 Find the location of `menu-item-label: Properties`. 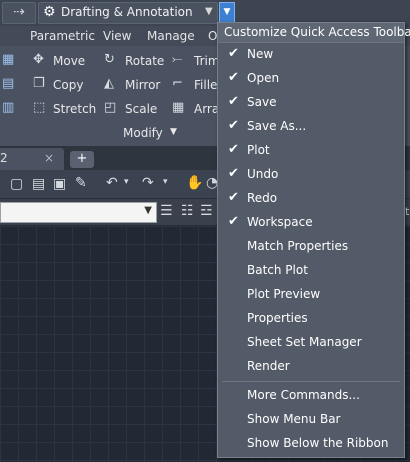

menu-item-label: Properties is located at coordinates (277, 318).